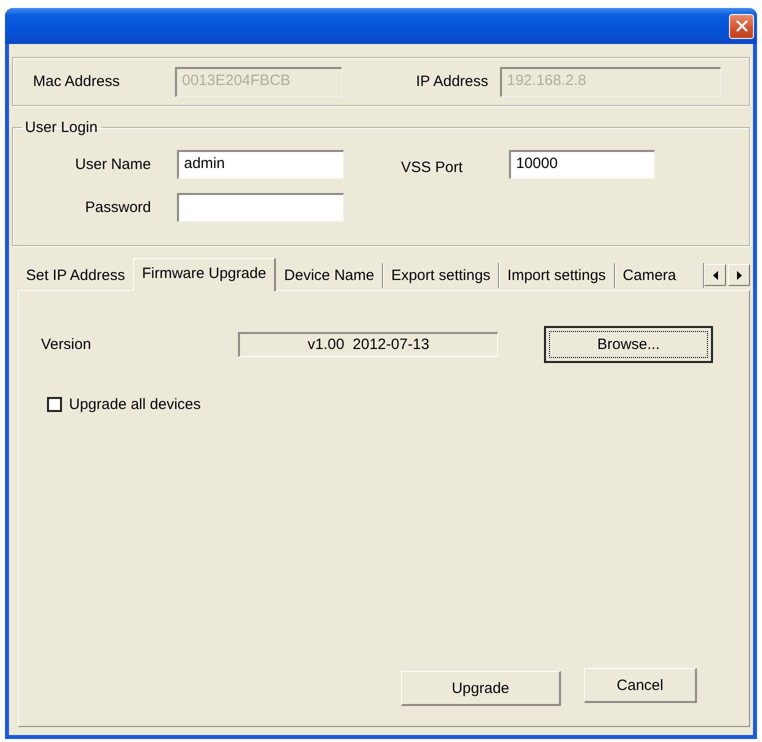 The image size is (762, 742). Describe the element at coordinates (260, 207) in the screenshot. I see `text-field` at that location.